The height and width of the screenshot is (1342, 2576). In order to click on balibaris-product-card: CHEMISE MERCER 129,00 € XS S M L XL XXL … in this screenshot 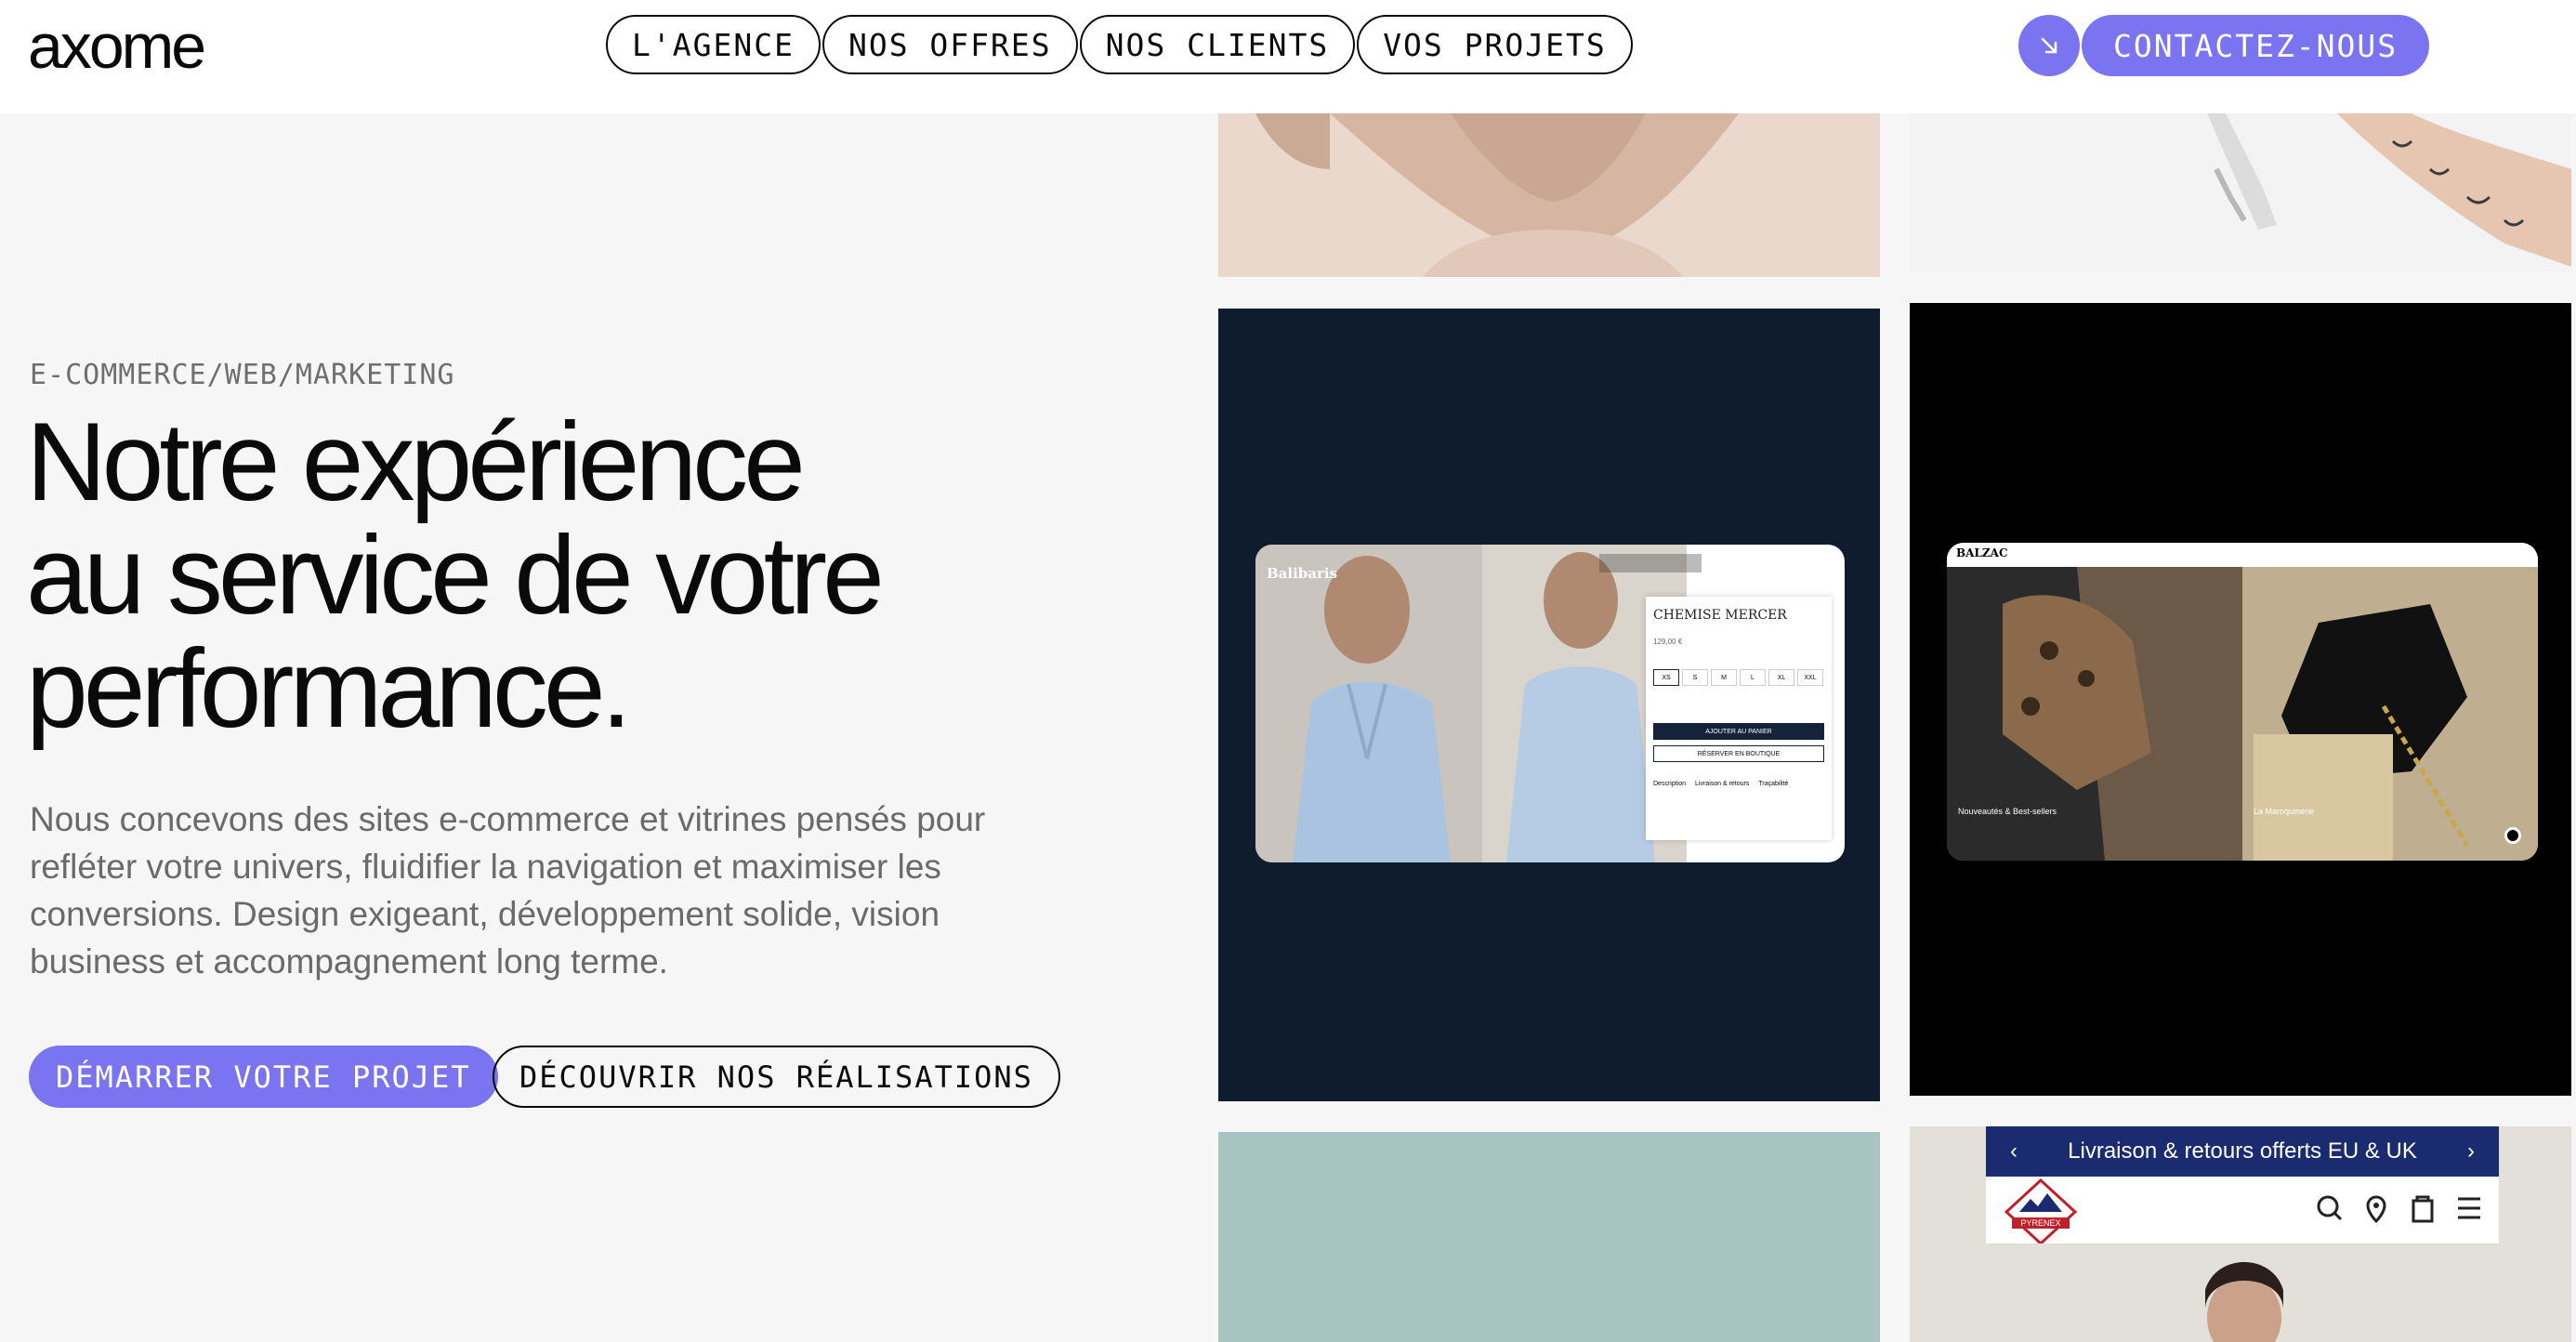, I will do `click(1739, 718)`.